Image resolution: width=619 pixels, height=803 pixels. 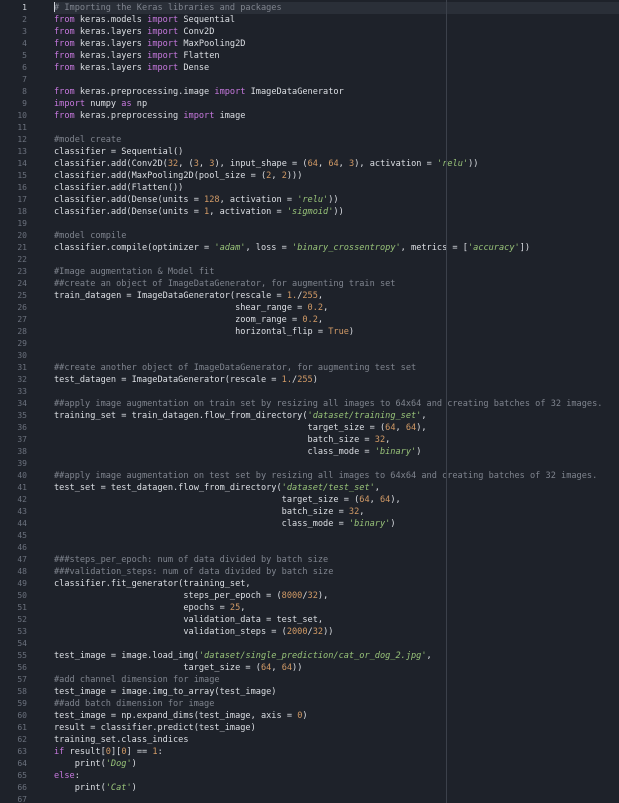 What do you see at coordinates (346, 248) in the screenshot?
I see `code-token: 'binary_crossentropy'` at bounding box center [346, 248].